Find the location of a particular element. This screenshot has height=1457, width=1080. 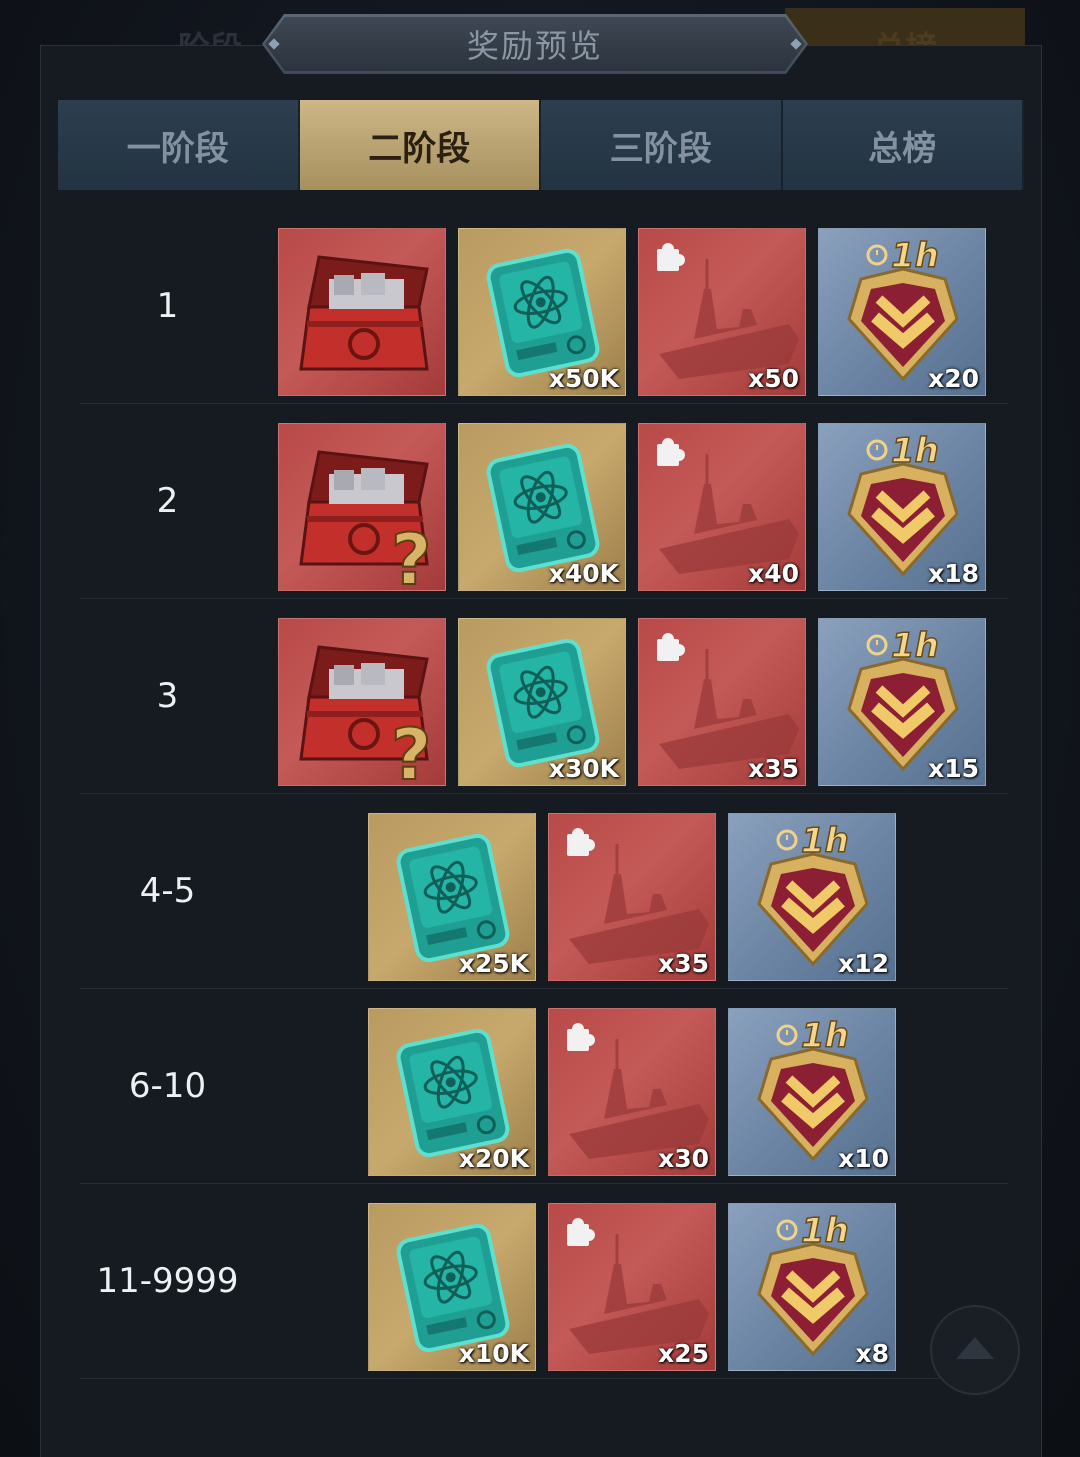

title-banner: 奖励预览 is located at coordinates (535, 44).